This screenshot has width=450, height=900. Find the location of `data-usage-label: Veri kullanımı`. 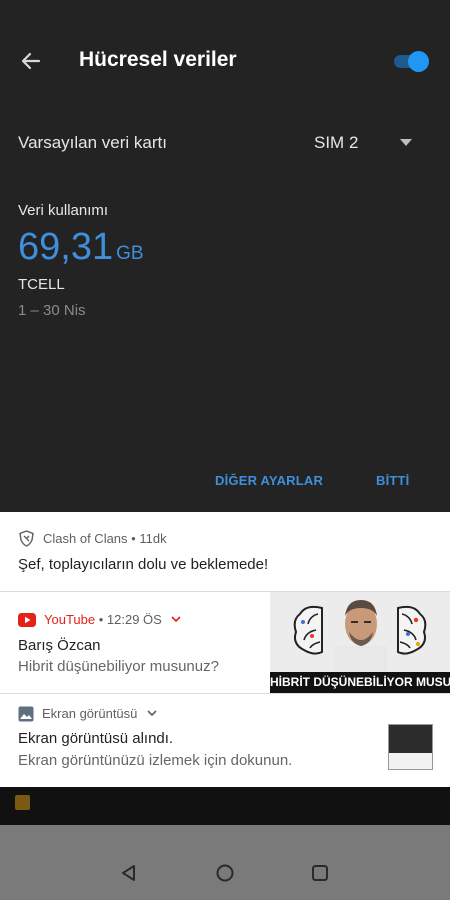

data-usage-label: Veri kullanımı is located at coordinates (63, 210).